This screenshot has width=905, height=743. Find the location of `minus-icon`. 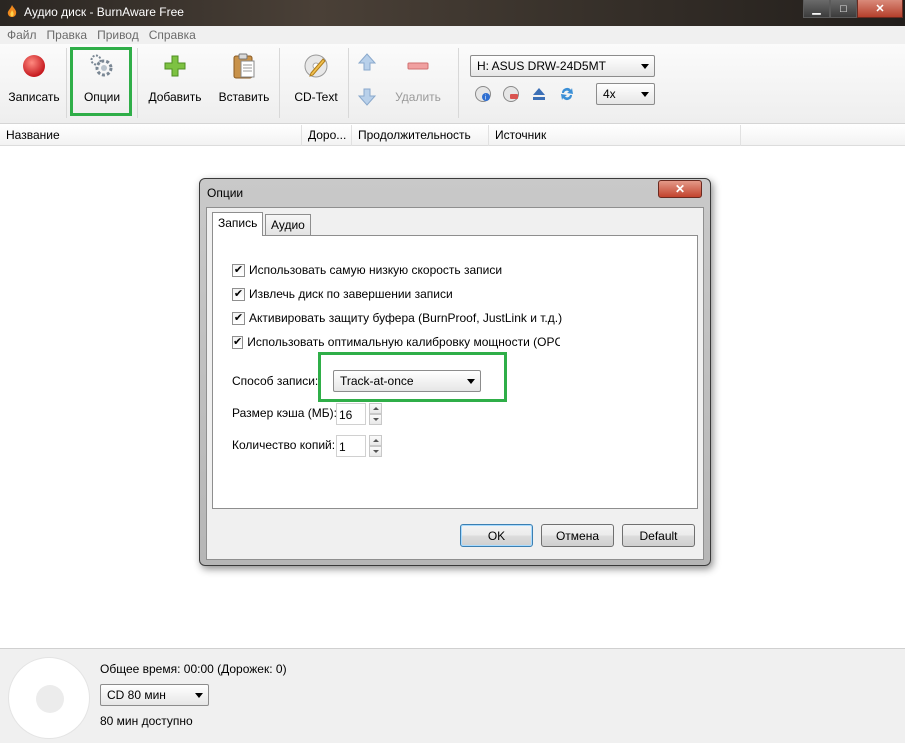

minus-icon is located at coordinates (418, 66).